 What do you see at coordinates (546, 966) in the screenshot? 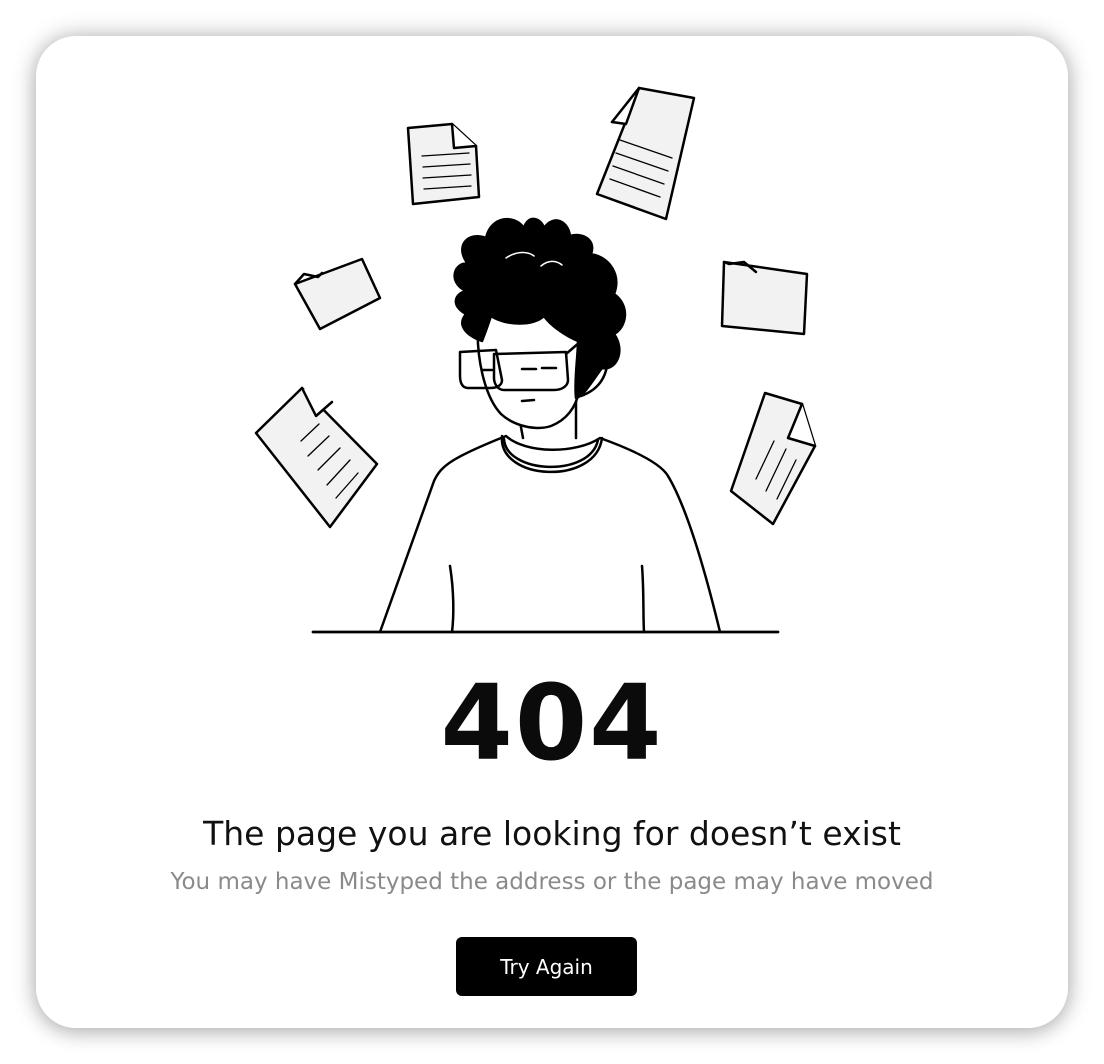
I see `try-again-button: Try Again` at bounding box center [546, 966].